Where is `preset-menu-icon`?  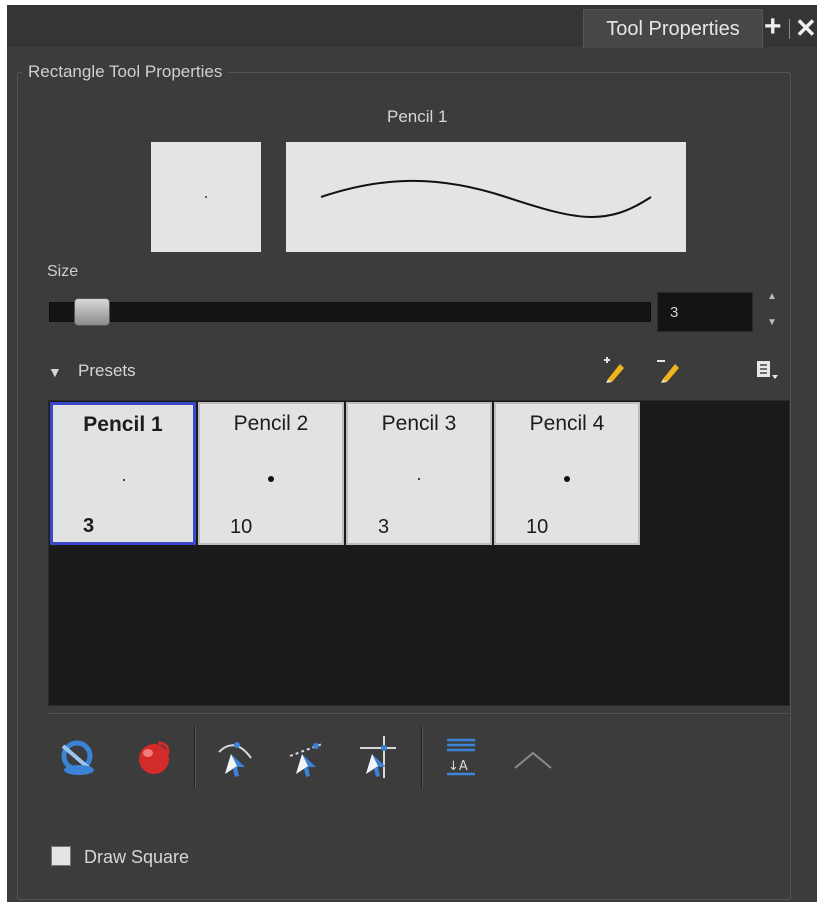
preset-menu-icon is located at coordinates (767, 369).